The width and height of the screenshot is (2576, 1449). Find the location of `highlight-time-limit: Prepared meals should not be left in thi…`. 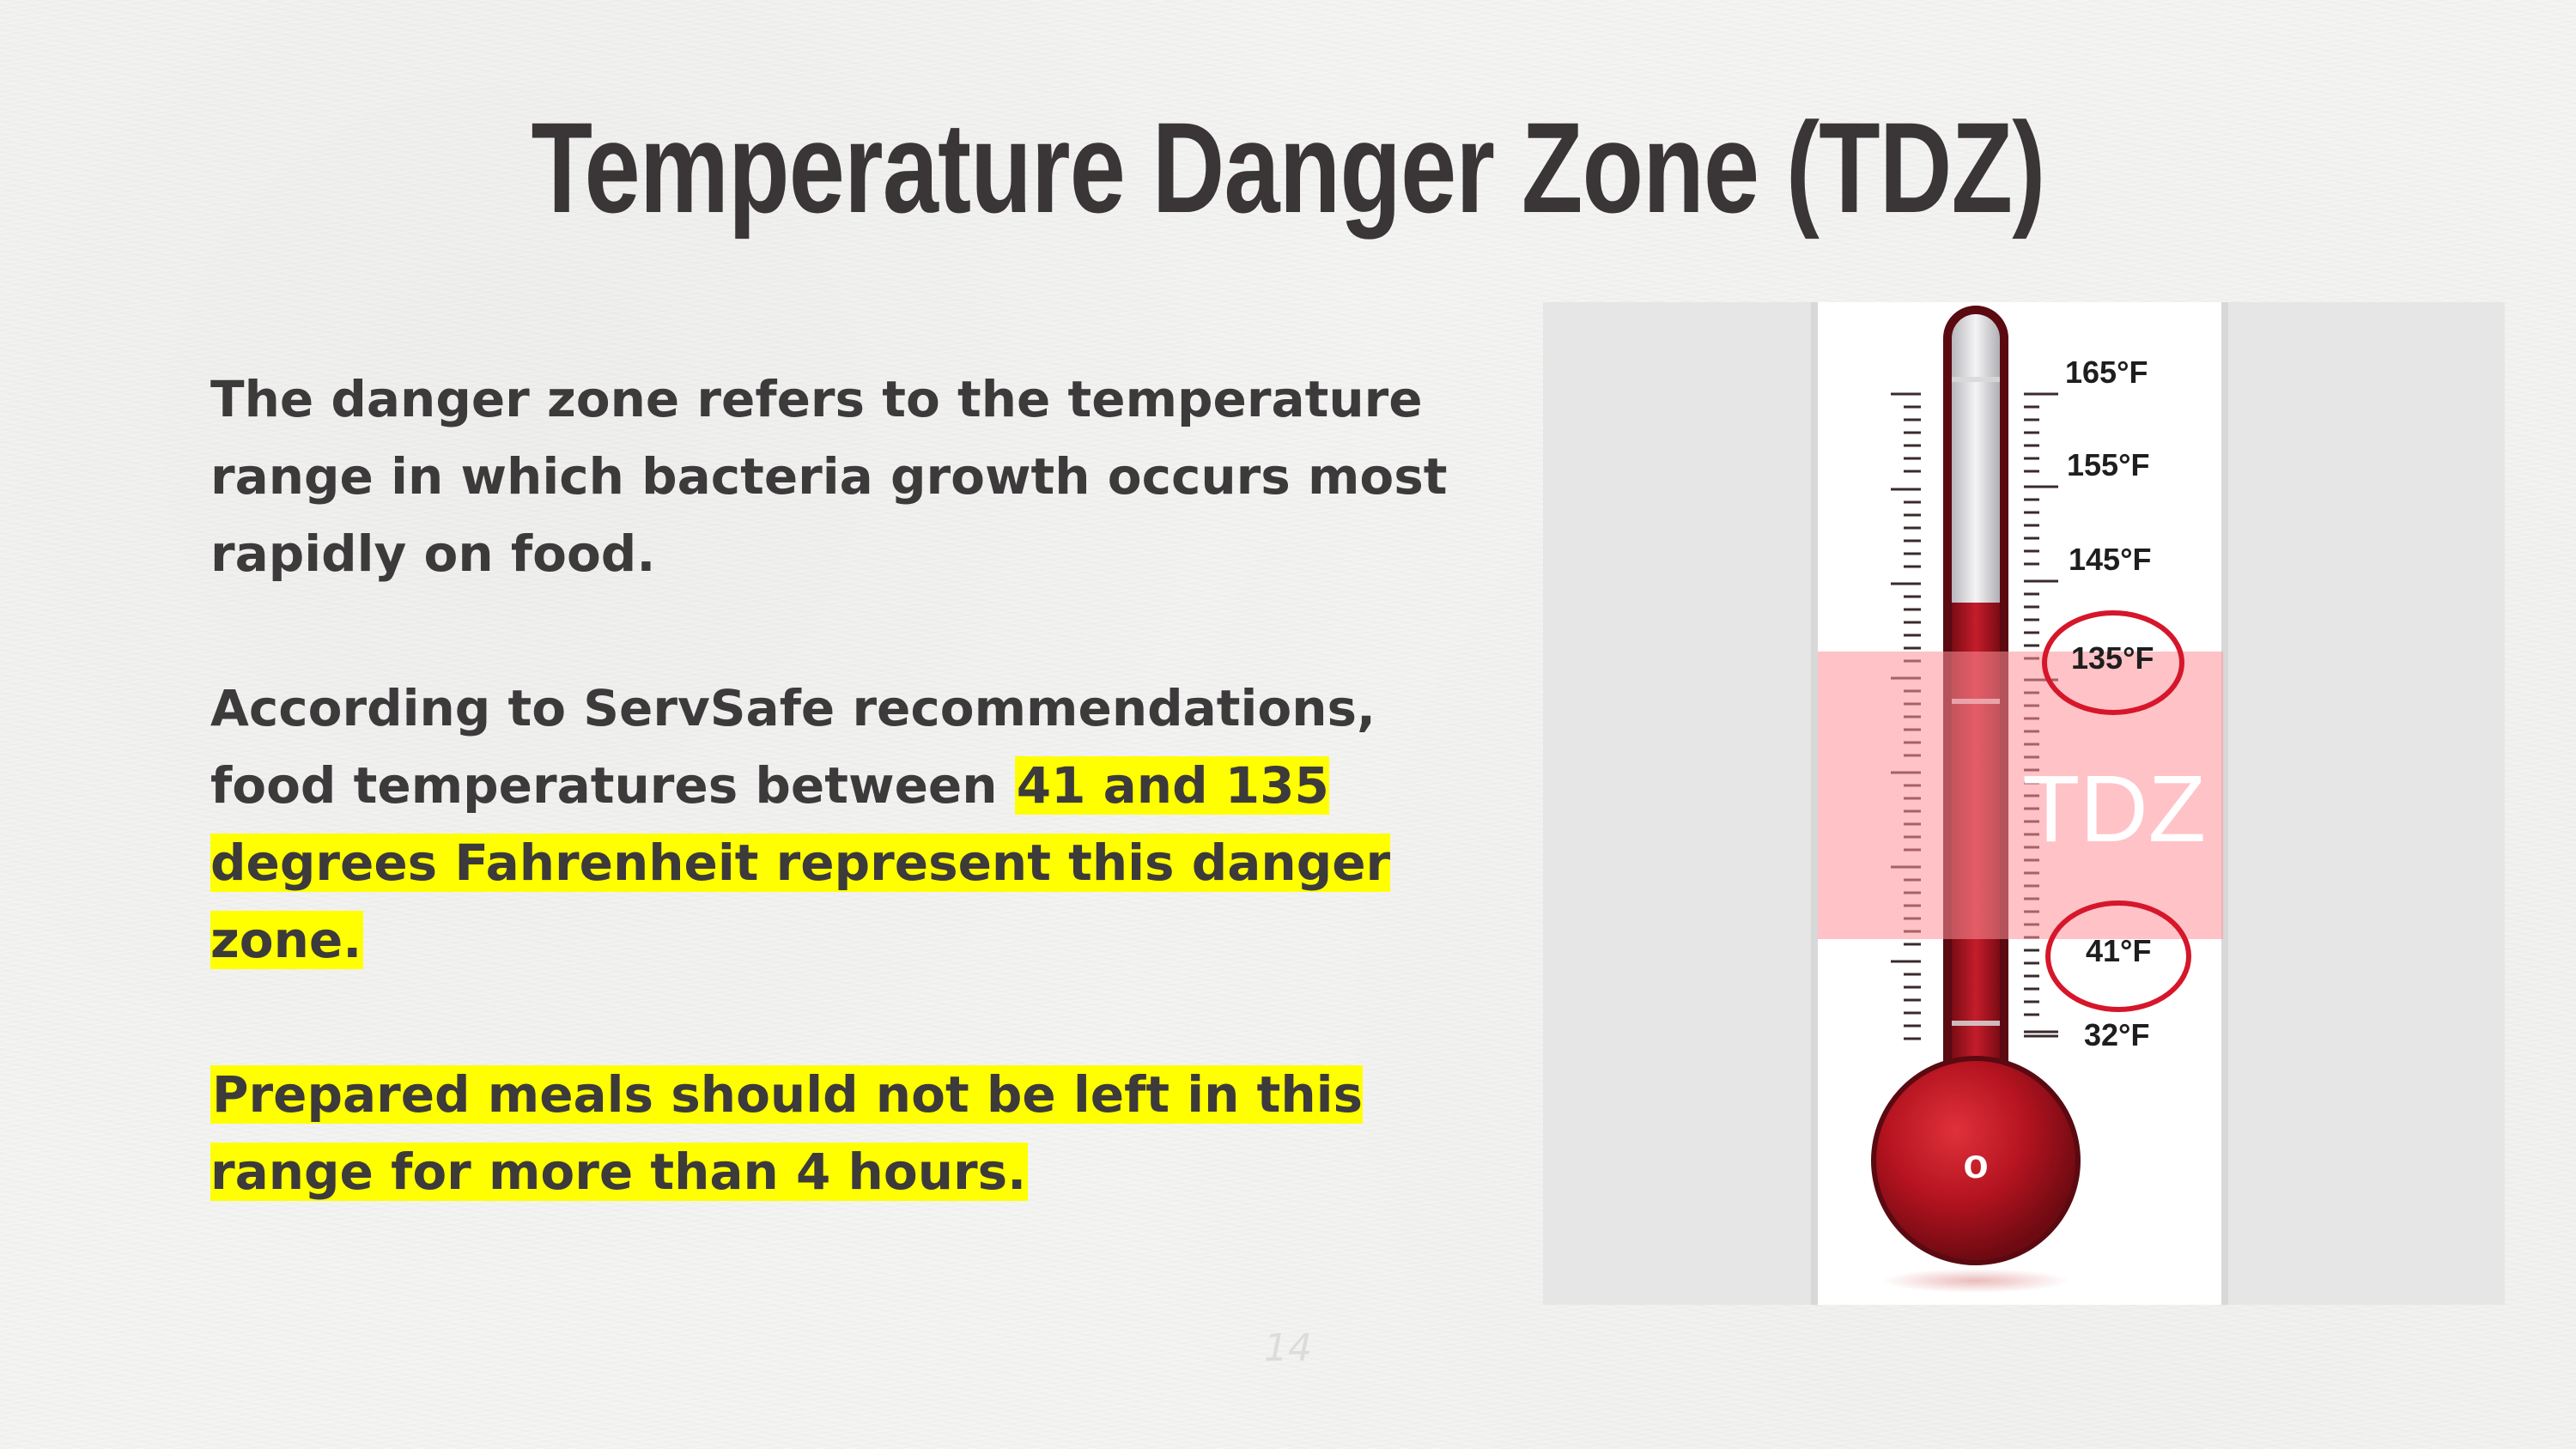

highlight-time-limit: Prepared meals should not be left in thi… is located at coordinates (787, 1133).